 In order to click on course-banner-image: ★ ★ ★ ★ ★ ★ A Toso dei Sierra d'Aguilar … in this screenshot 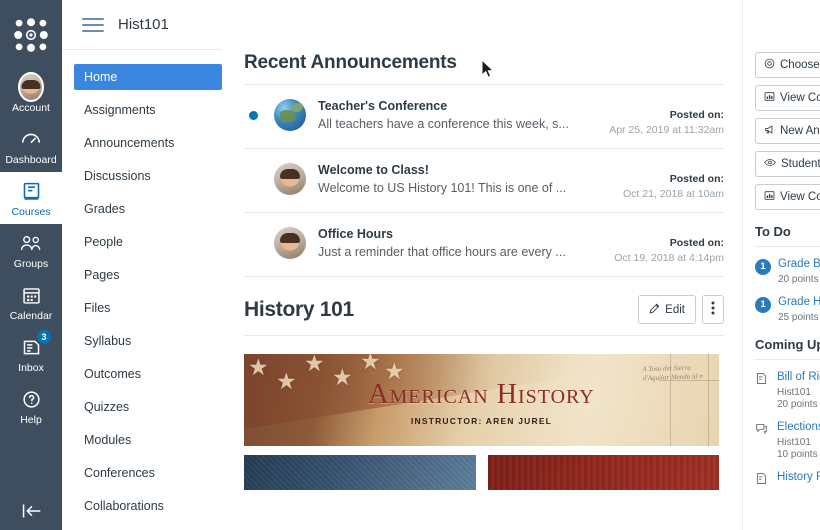, I will do `click(481, 400)`.